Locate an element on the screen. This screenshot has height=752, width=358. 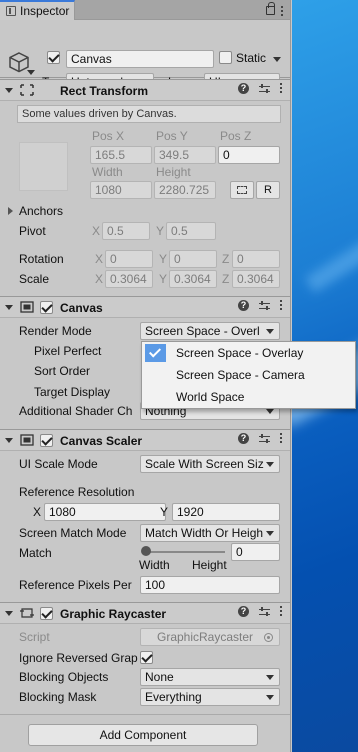
pos-y-field: 349.5 is located at coordinates (185, 155).